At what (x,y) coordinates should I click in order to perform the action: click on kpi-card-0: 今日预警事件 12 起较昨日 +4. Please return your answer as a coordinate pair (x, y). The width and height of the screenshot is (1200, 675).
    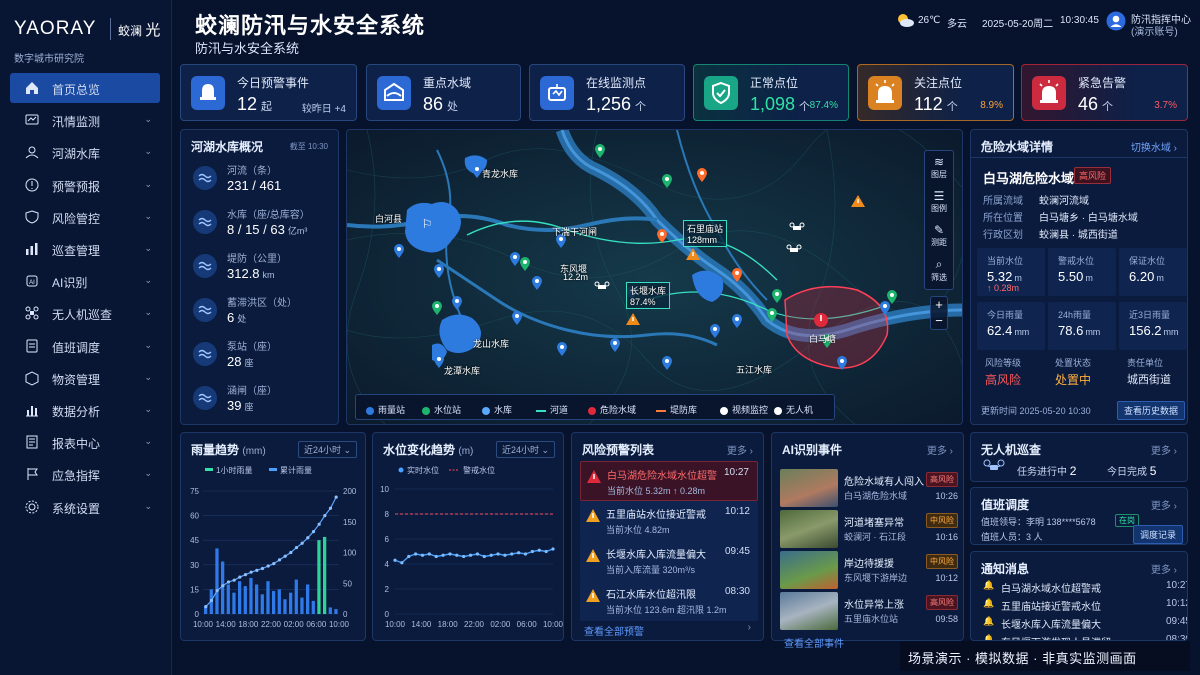
    Looking at the image, I should click on (268, 92).